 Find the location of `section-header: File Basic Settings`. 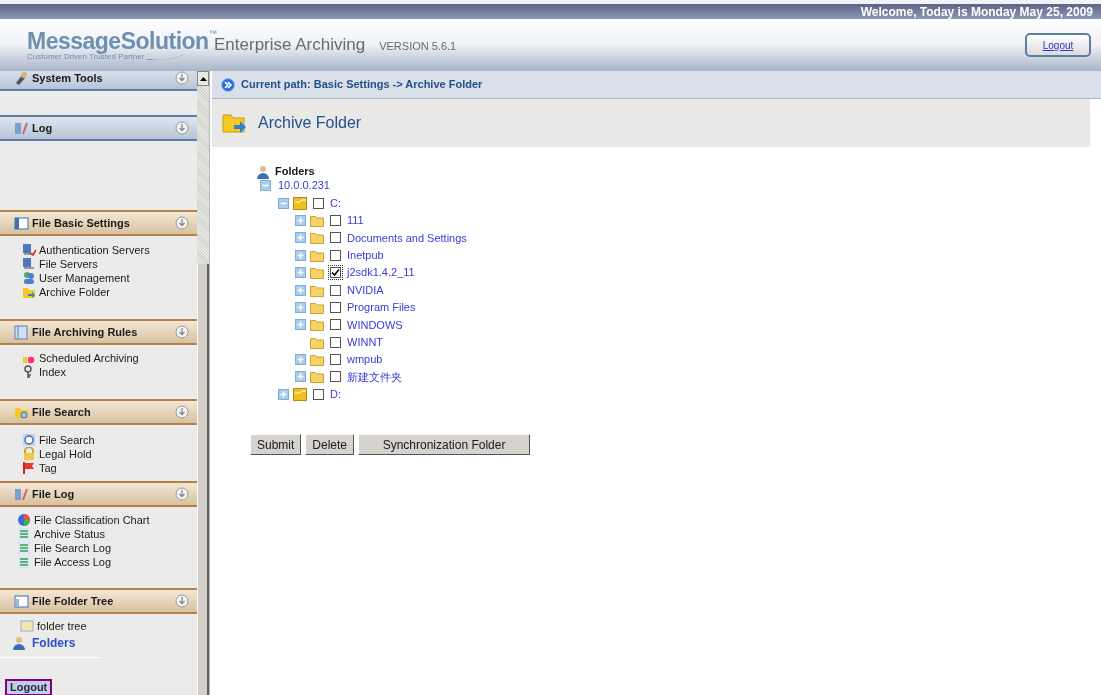

section-header: File Basic Settings is located at coordinates (98, 223).